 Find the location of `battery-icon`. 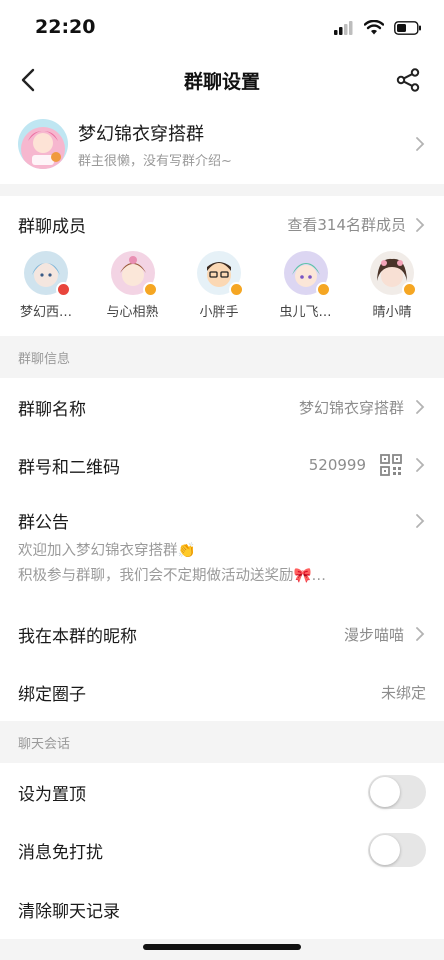

battery-icon is located at coordinates (407, 27).